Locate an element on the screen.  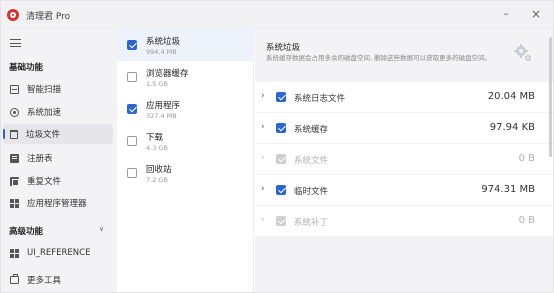
category-name: 系统垃圾 is located at coordinates (163, 42).